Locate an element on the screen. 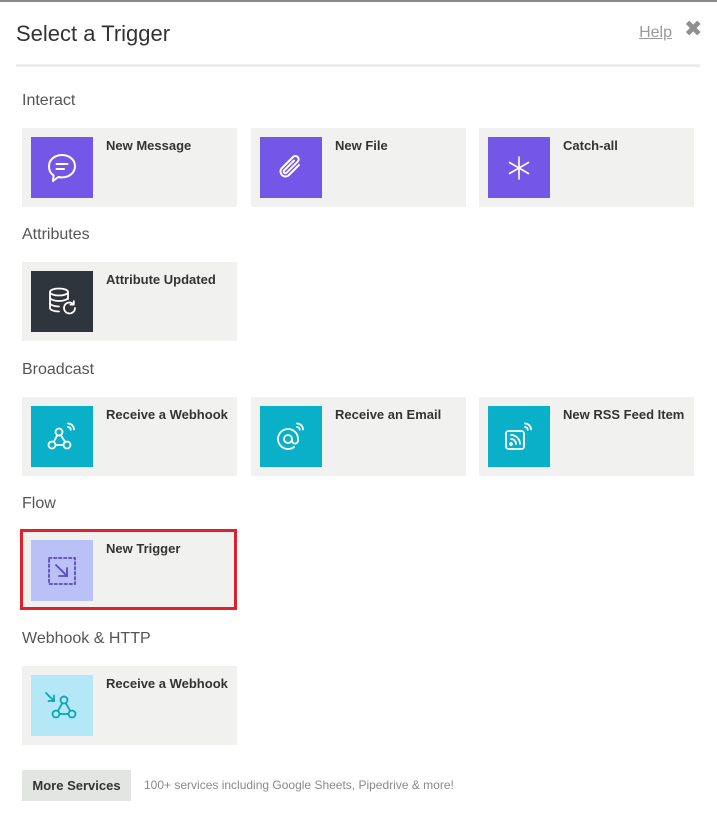 The height and width of the screenshot is (826, 717). trigger-card-http-receive-webhook: Receive a Webhook is located at coordinates (129, 705).